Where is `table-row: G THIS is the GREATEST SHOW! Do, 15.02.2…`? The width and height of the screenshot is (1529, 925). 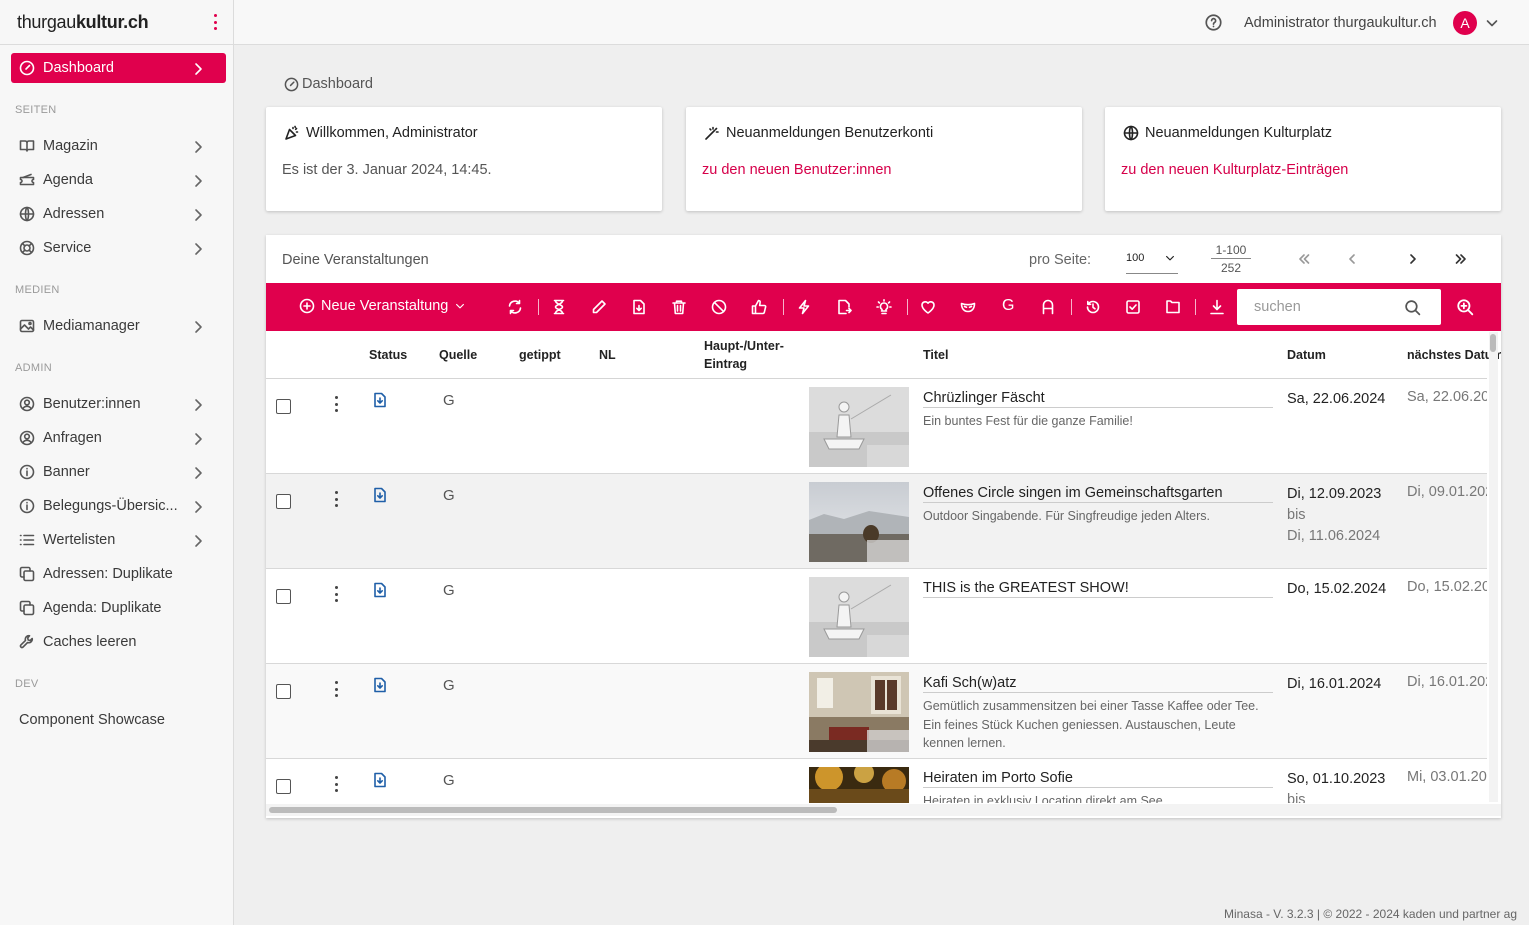
table-row: G THIS is the GREATEST SHOW! Do, 15.02.2… is located at coordinates (876, 616).